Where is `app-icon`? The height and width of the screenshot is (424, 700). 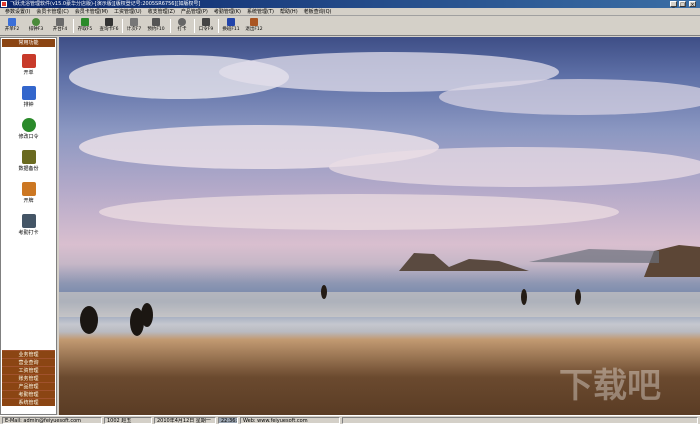
app-icon is located at coordinates (4, 4).